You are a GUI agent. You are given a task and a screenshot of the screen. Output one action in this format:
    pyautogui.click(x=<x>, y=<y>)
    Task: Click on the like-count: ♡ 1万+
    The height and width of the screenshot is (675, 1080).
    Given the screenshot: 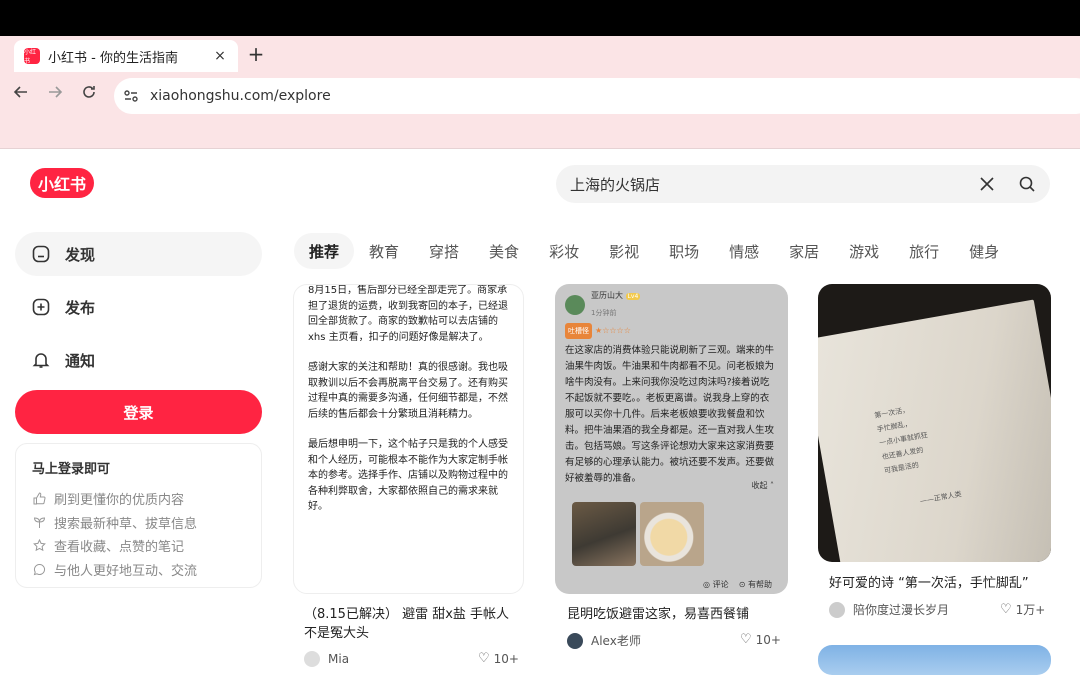 What is the action you would take?
    pyautogui.click(x=1022, y=609)
    